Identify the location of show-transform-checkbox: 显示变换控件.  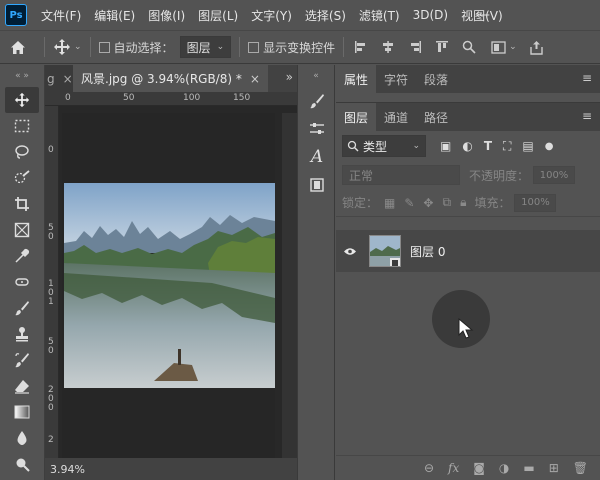
(291, 47).